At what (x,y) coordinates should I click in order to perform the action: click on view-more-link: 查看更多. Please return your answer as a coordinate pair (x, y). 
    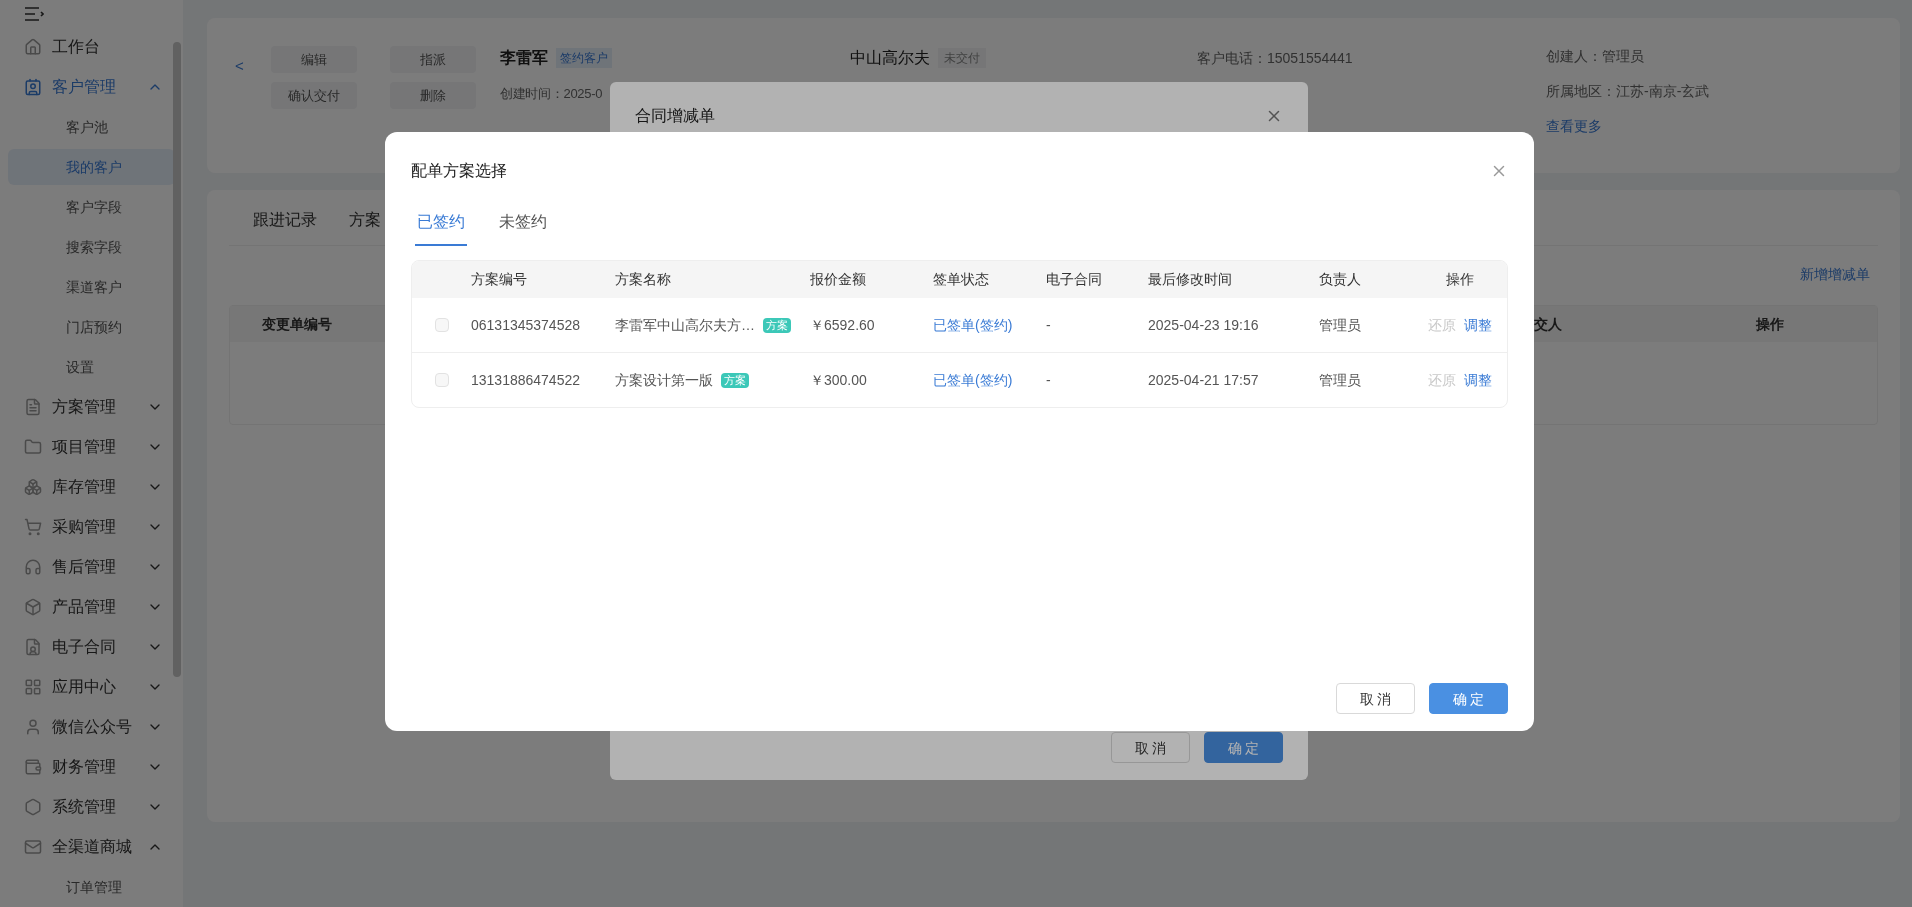
    Looking at the image, I should click on (1628, 126).